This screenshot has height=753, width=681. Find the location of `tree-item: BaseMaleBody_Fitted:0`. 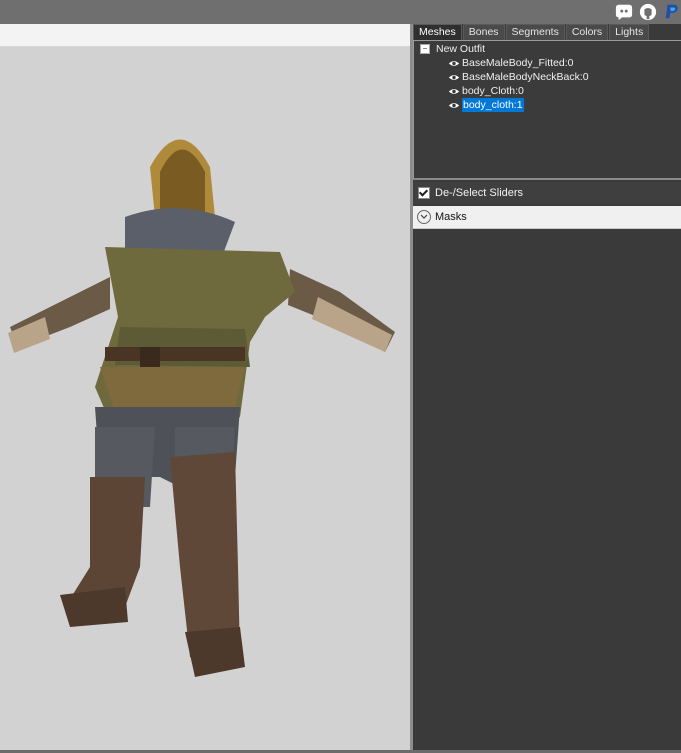

tree-item: BaseMaleBody_Fitted:0 is located at coordinates (510, 63).